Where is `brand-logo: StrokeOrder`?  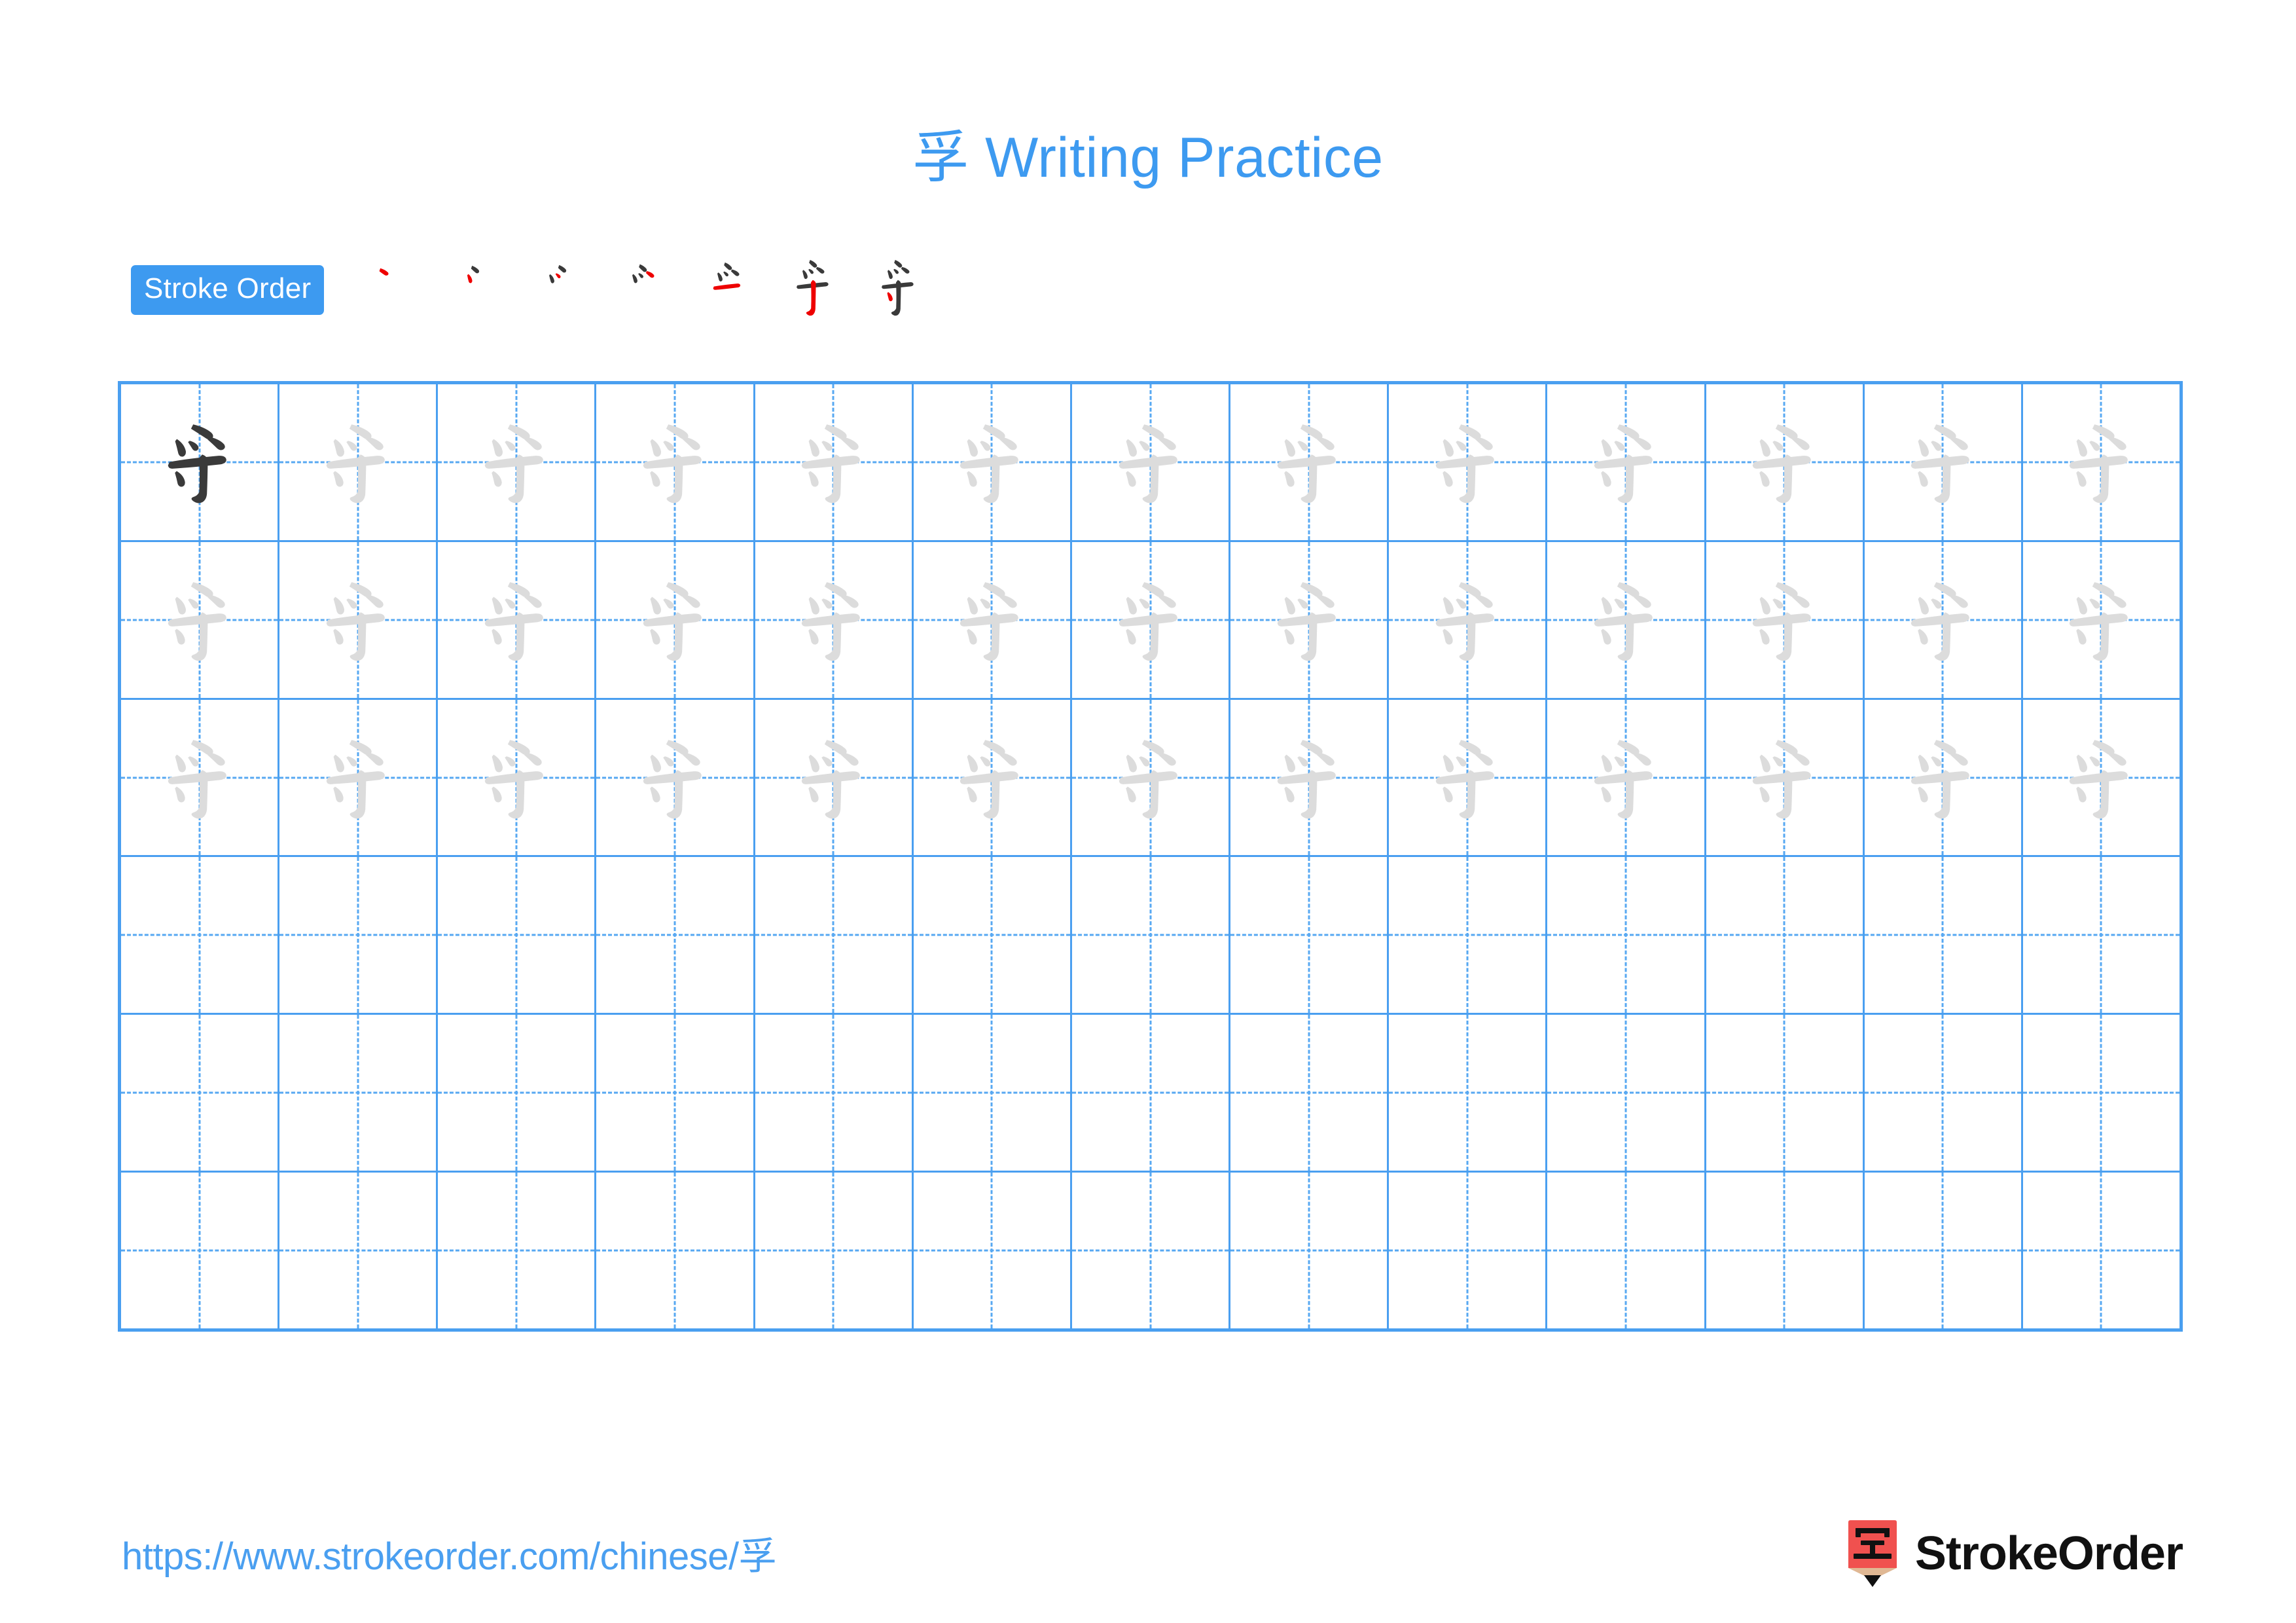
brand-logo: StrokeOrder is located at coordinates (2013, 1554).